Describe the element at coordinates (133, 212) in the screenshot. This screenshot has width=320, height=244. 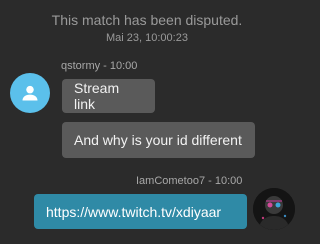
I see `message-link: https://www.twitch.tv/xdiyaar` at that location.